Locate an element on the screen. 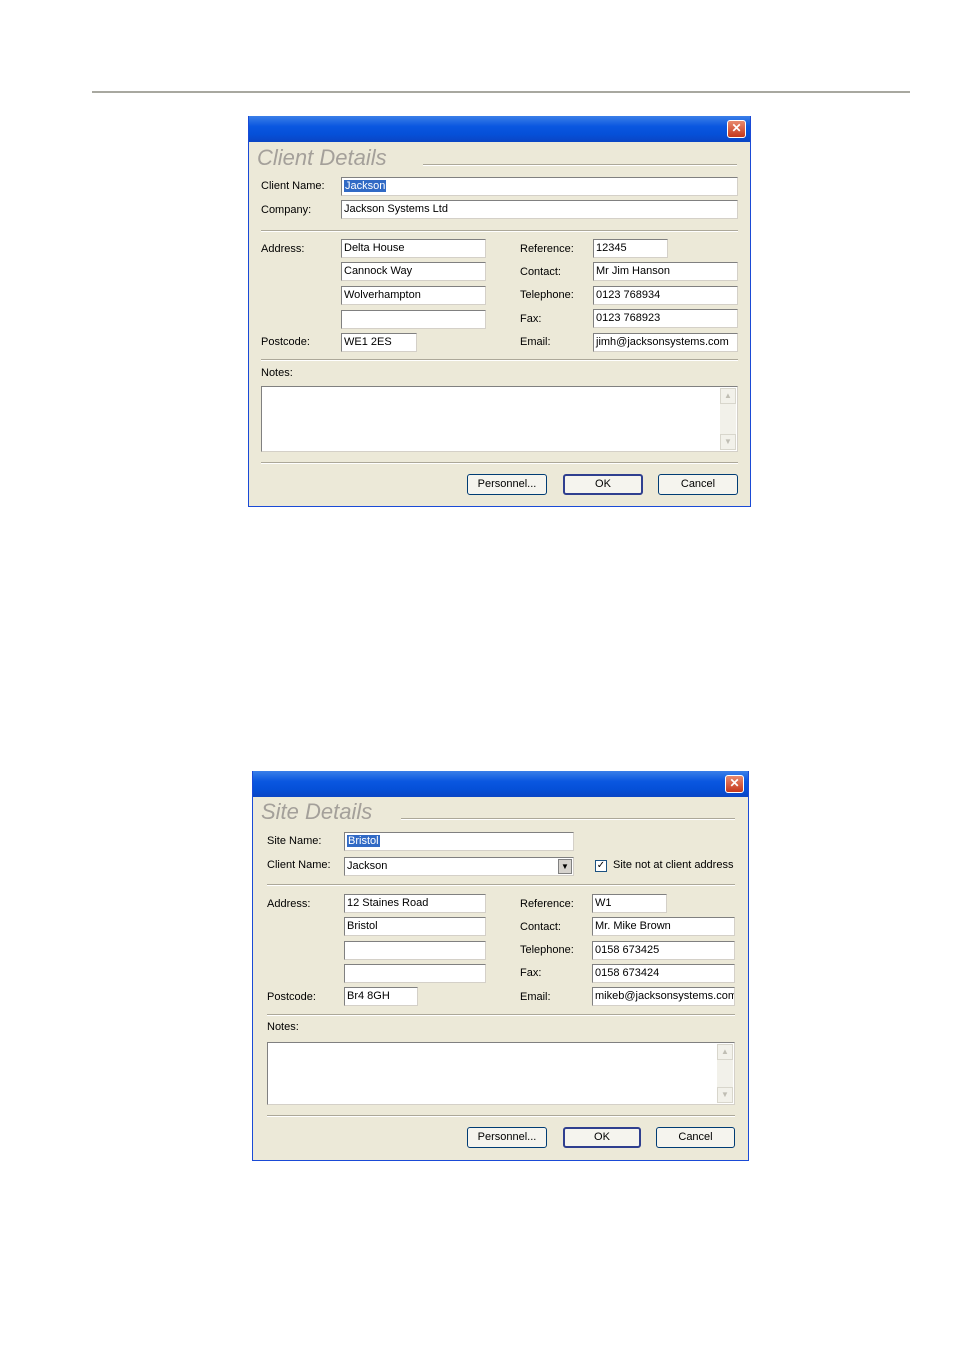 Image resolution: width=954 pixels, height=1351 pixels. telephone-input: 0123 768934 is located at coordinates (665, 295).